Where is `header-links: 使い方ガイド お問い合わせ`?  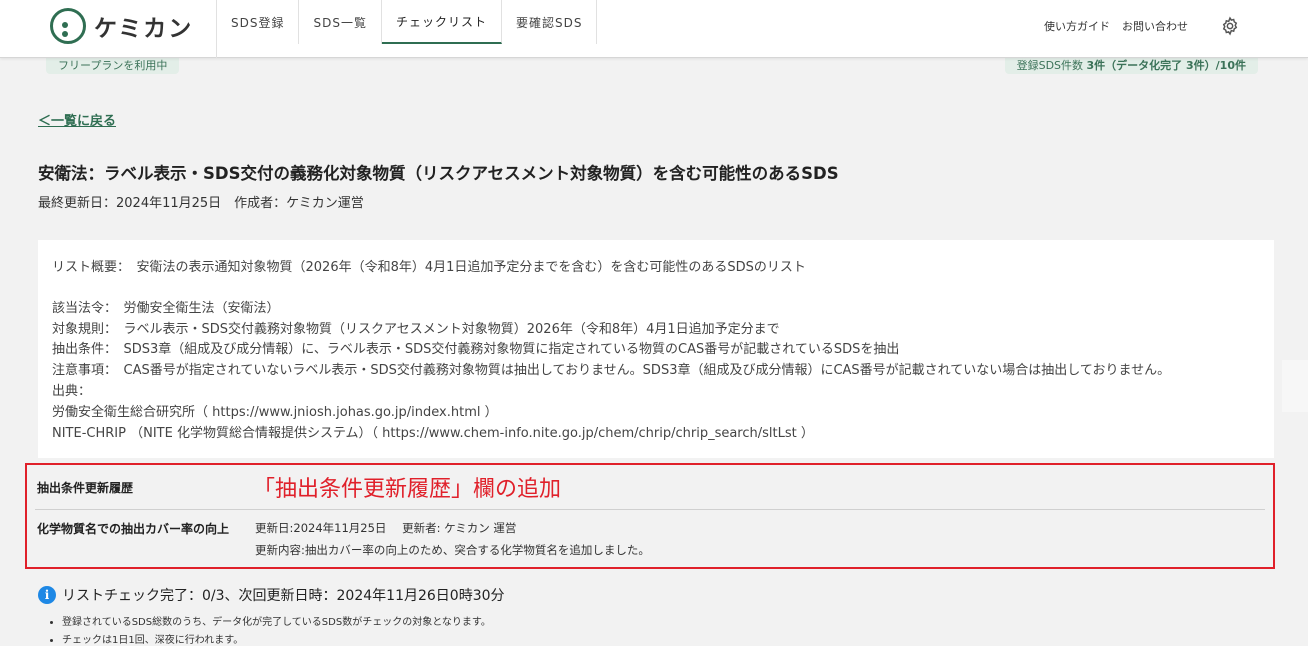 header-links: 使い方ガイド お問い合わせ is located at coordinates (1116, 26).